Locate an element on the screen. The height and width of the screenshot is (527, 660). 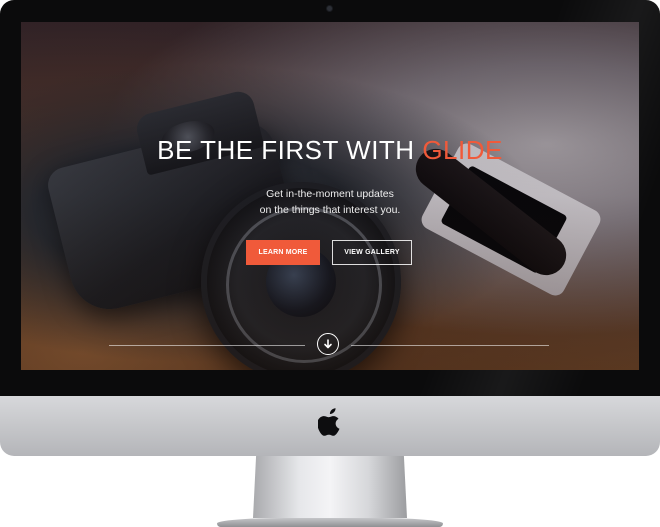
arrow-down-icon is located at coordinates (328, 344).